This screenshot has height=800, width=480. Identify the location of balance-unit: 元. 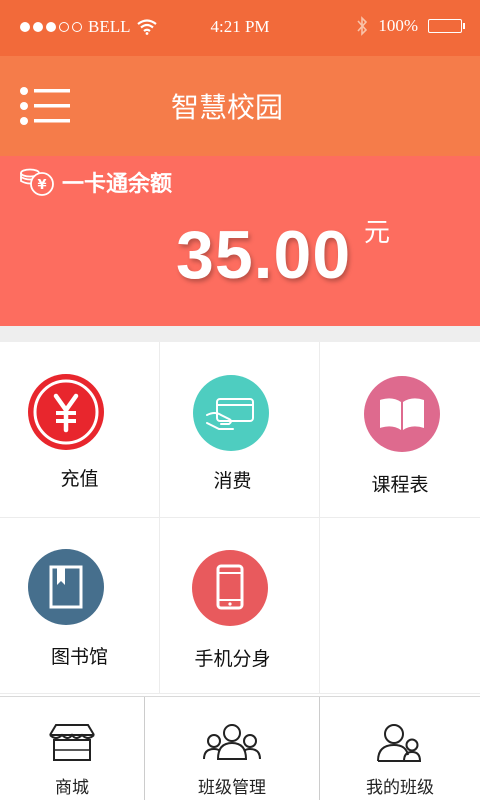
(377, 233).